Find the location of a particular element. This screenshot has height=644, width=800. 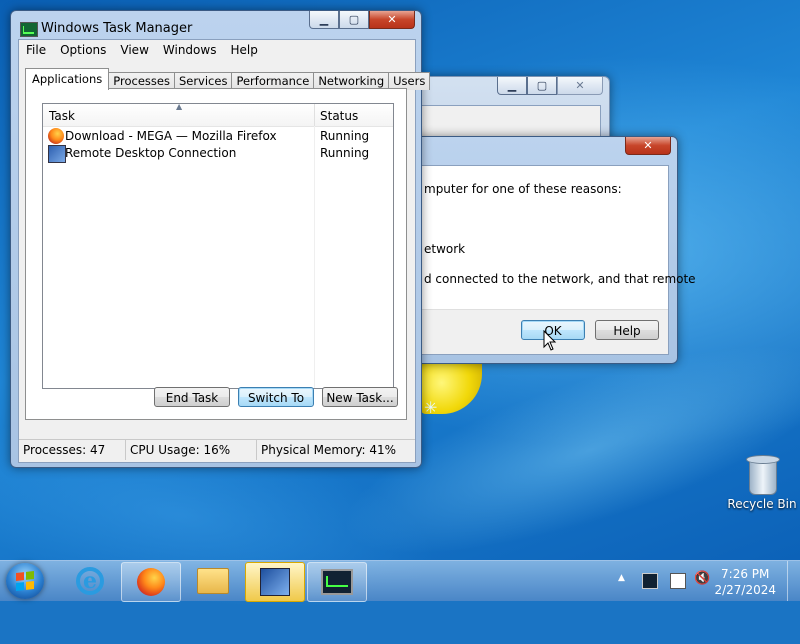

switch-to-button: Switch To is located at coordinates (276, 397).